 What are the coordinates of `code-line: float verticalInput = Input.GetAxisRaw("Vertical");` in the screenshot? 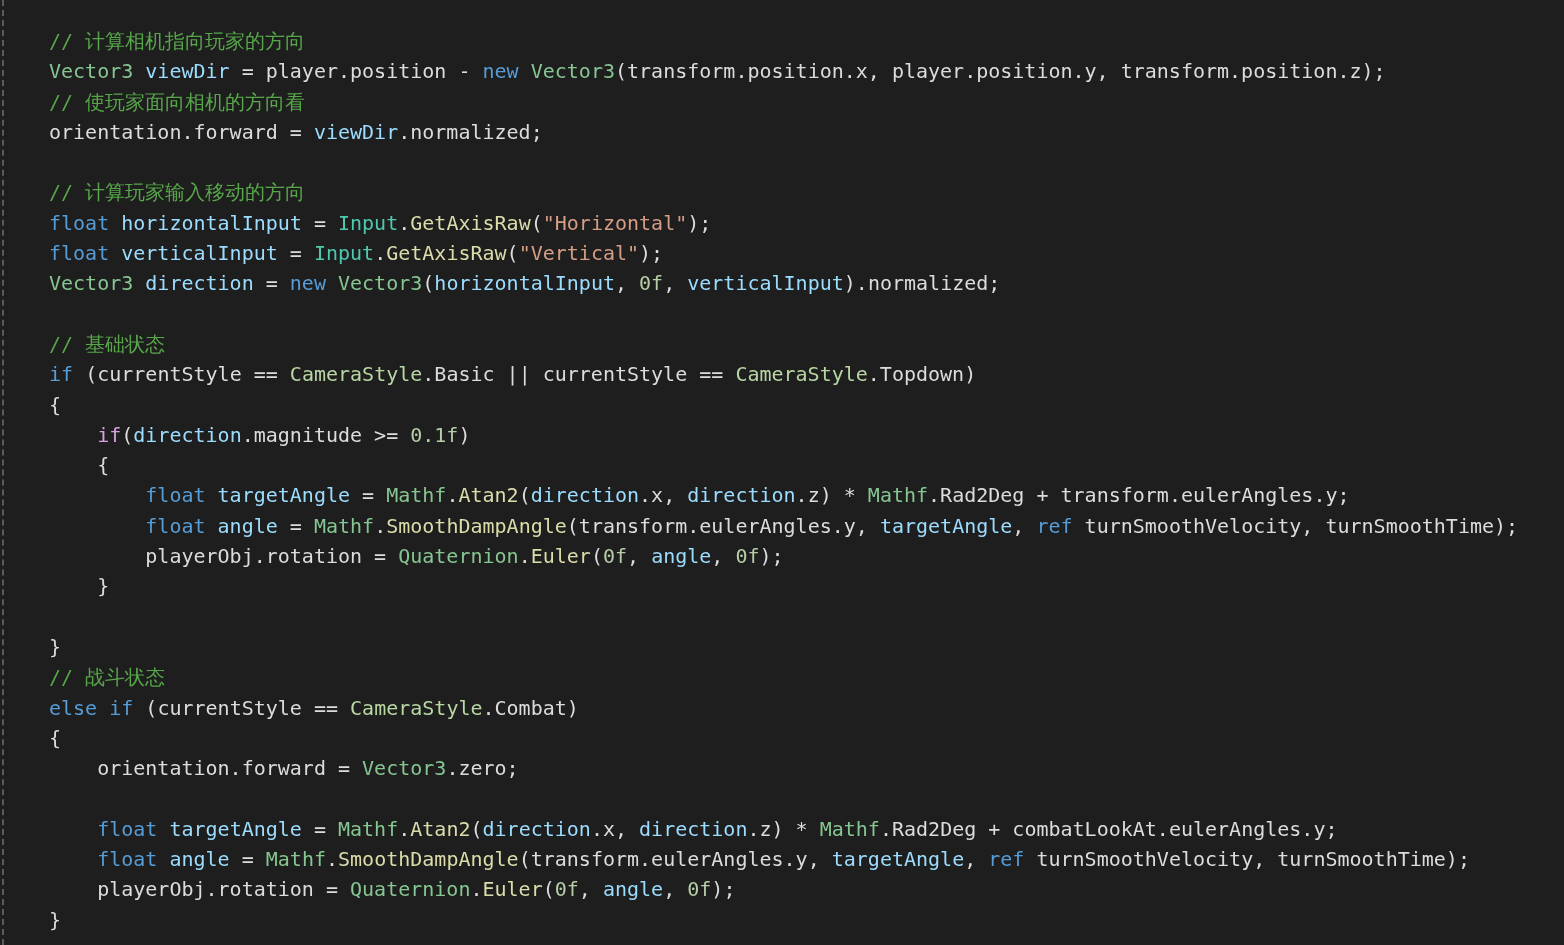 It's located at (356, 253).